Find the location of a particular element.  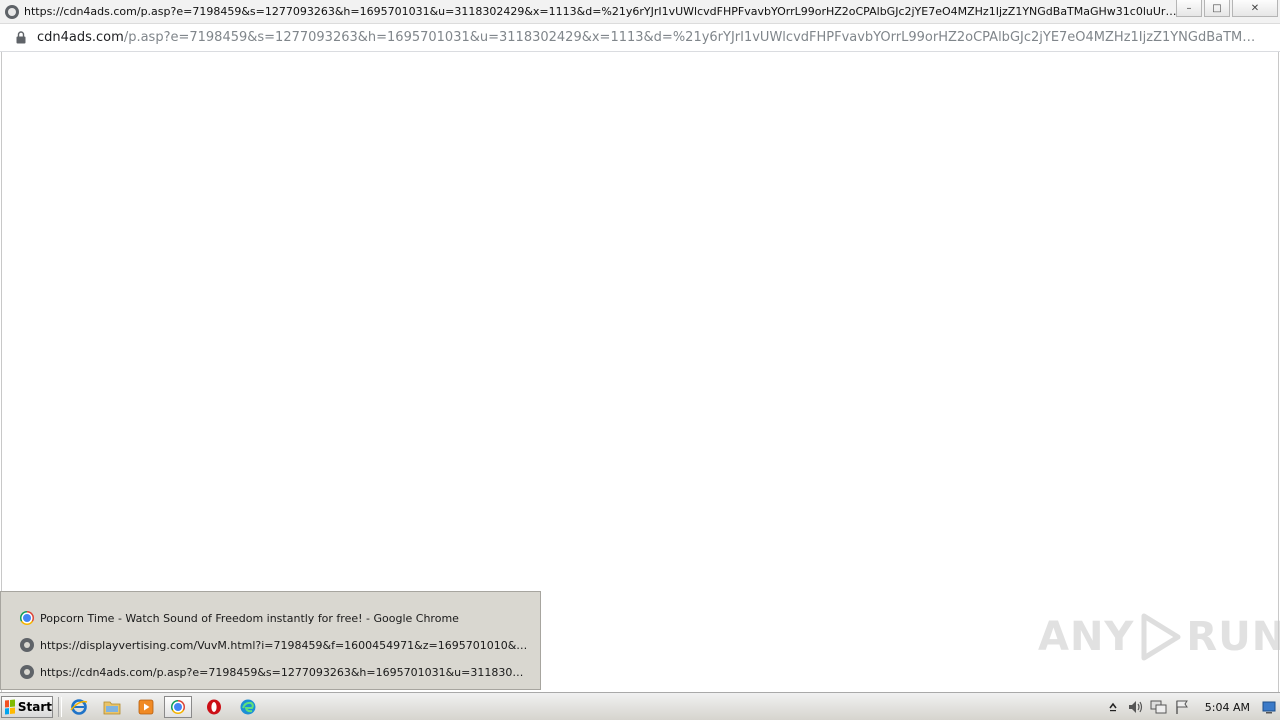

opera-icon is located at coordinates (214, 707).